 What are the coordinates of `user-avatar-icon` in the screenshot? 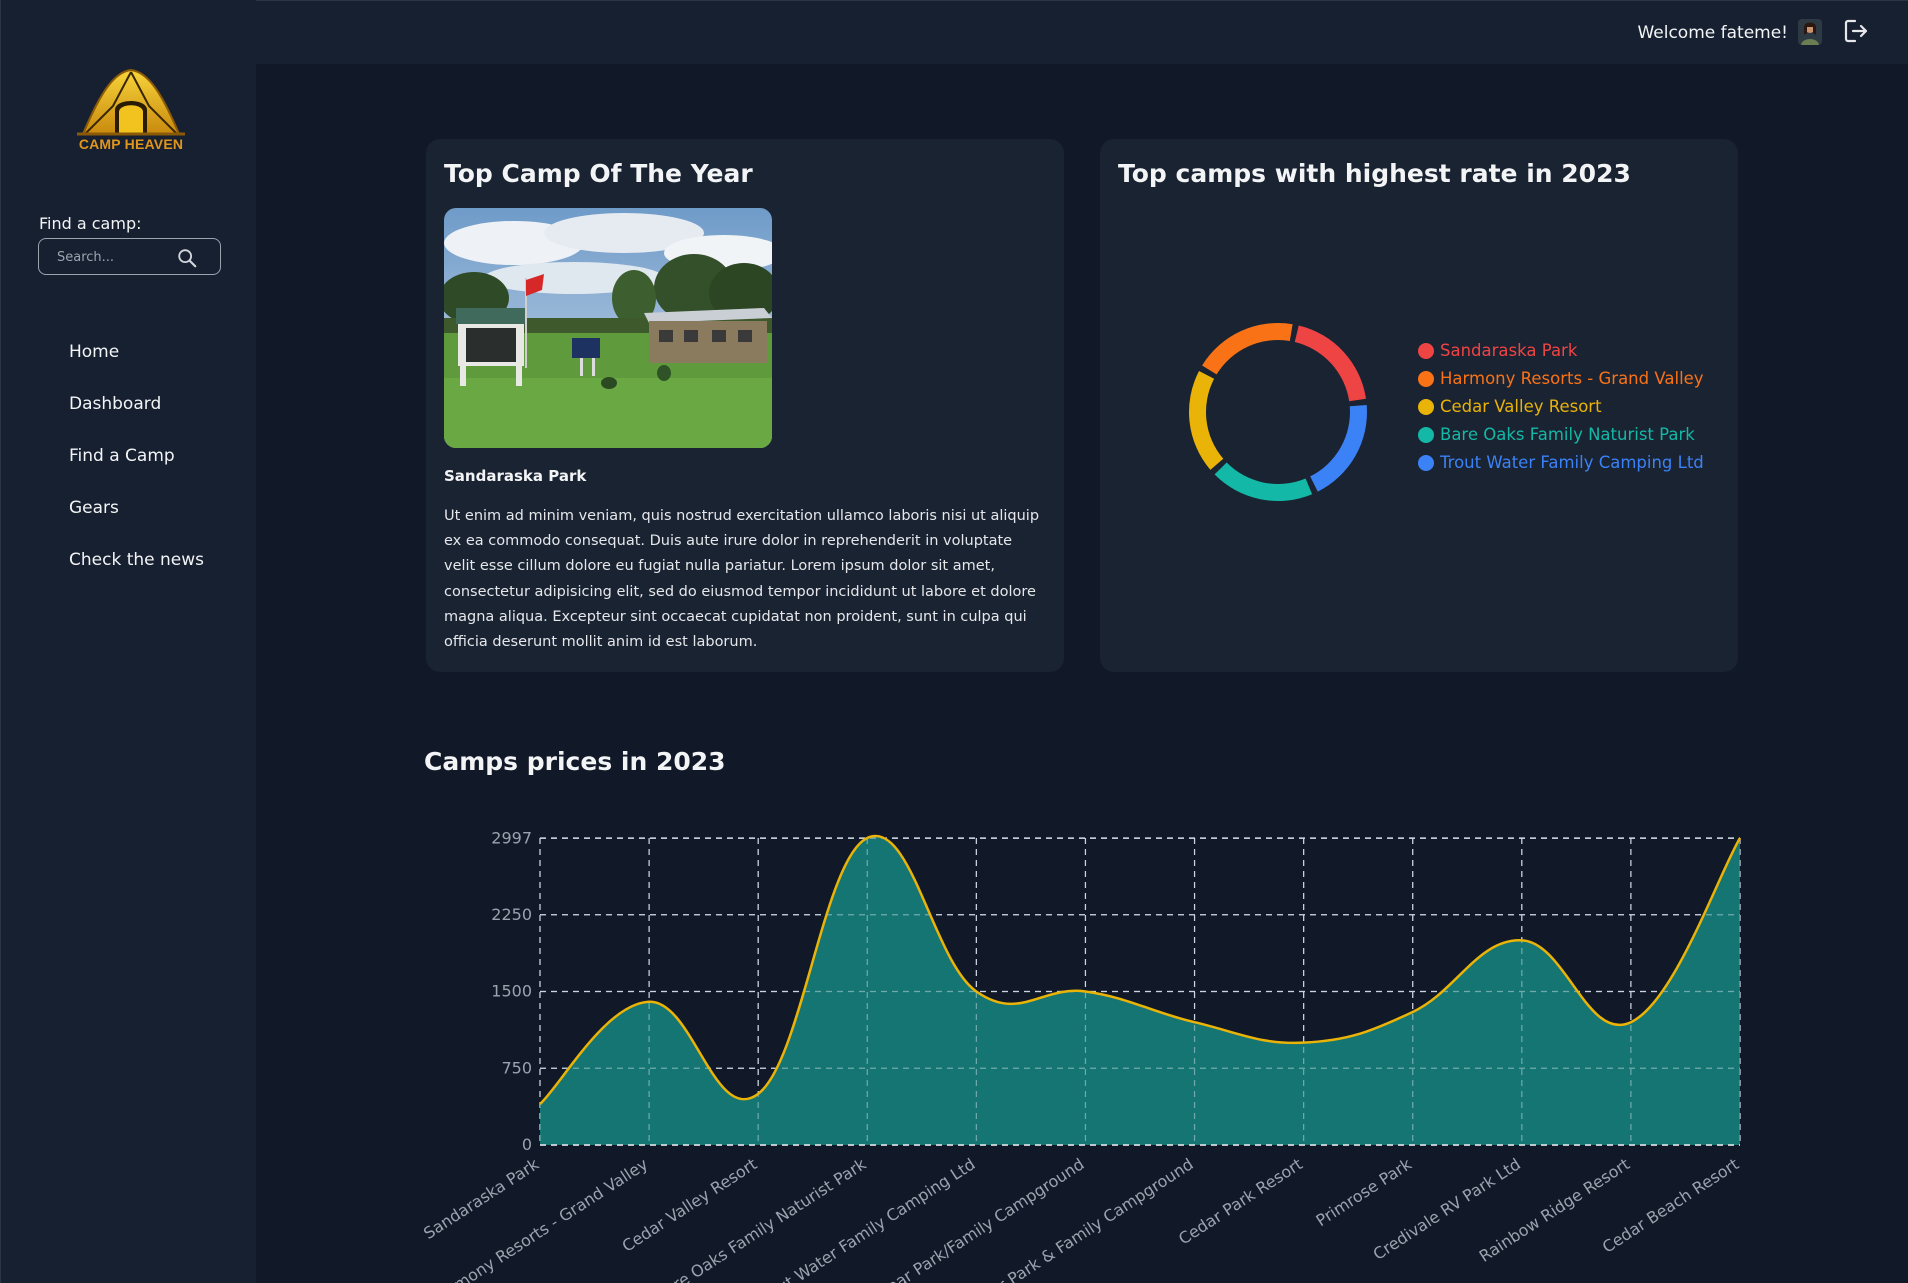 It's located at (1810, 32).